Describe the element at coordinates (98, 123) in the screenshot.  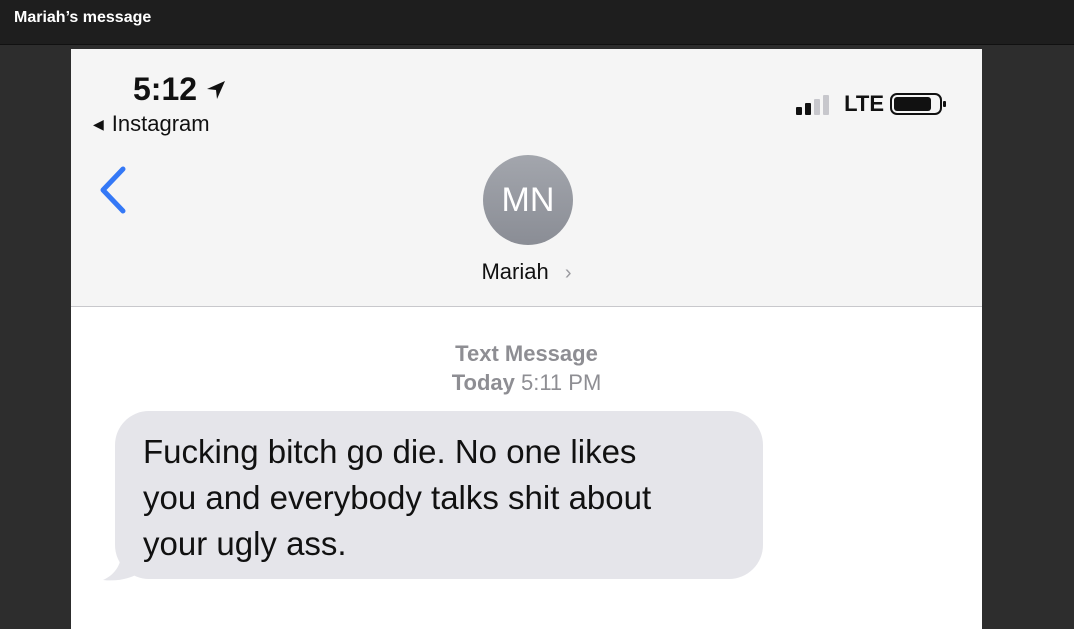
I see `back-triangle-icon: ◀` at that location.